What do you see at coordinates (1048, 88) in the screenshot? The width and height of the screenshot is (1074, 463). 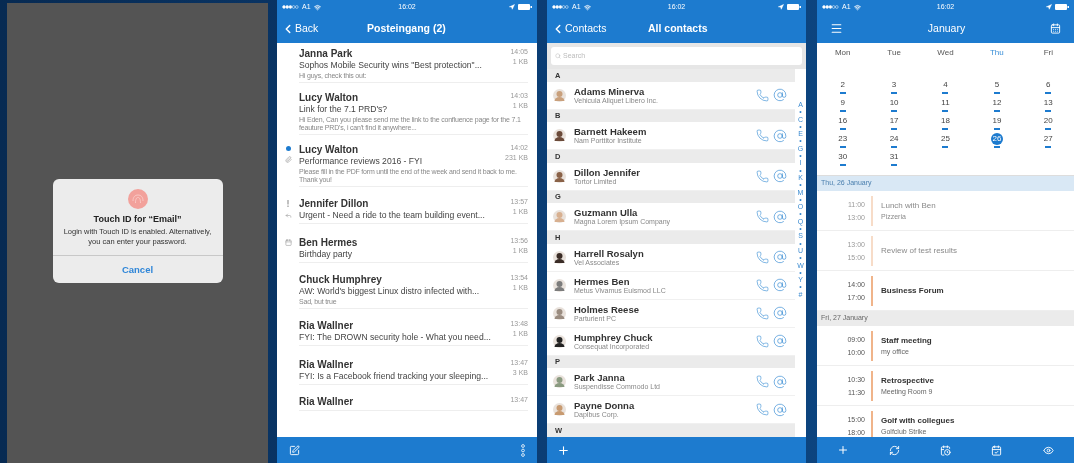 I see `calendar-day: 6` at bounding box center [1048, 88].